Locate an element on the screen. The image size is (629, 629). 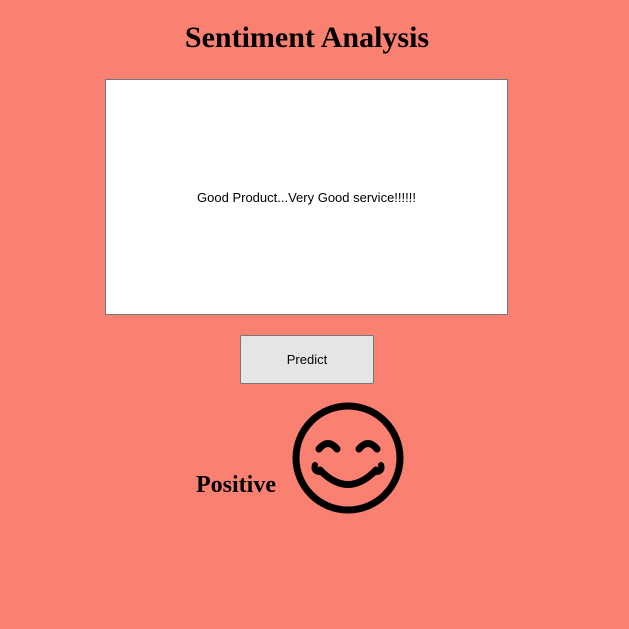
predict-button: Predict is located at coordinates (307, 359).